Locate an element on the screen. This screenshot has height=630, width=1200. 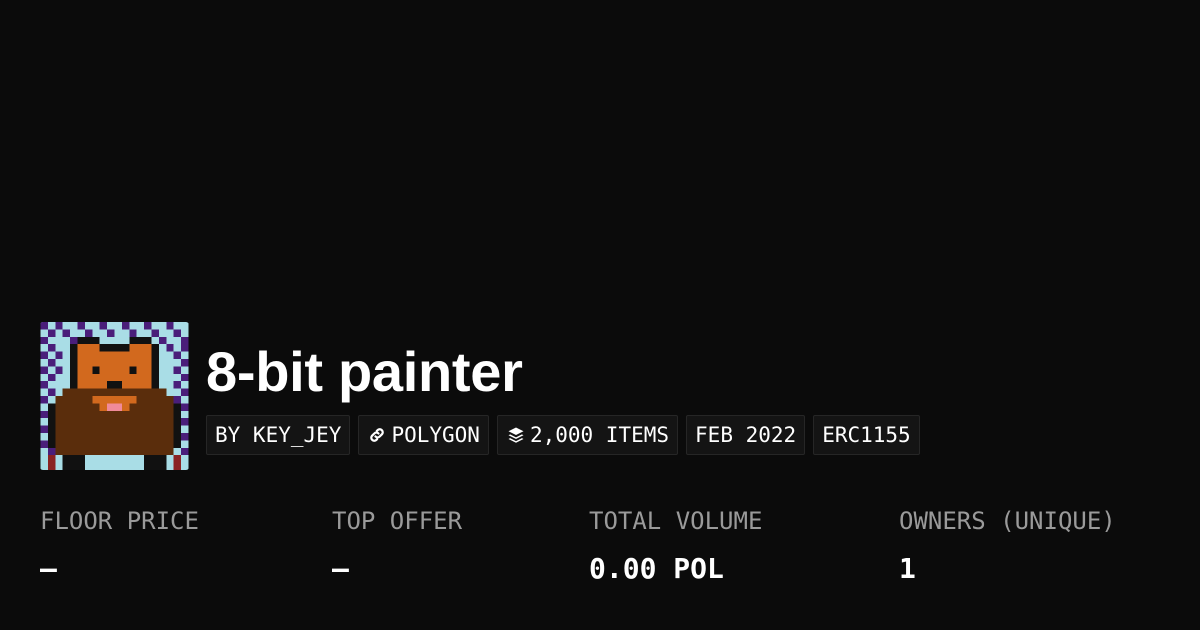
items-label: 2,000 ITEMS is located at coordinates (599, 435).